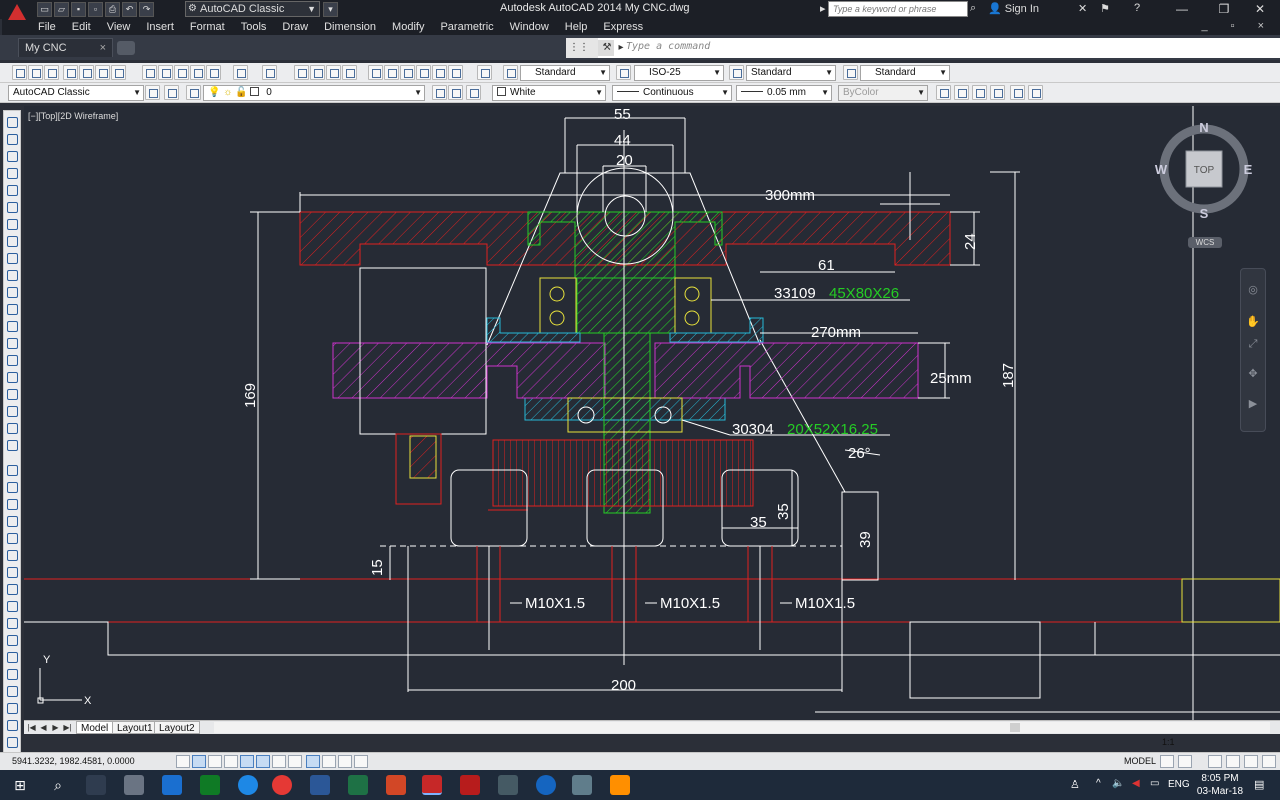 The image size is (1280, 800). Describe the element at coordinates (95, 9) in the screenshot. I see `save-as-icon: ▫` at that location.